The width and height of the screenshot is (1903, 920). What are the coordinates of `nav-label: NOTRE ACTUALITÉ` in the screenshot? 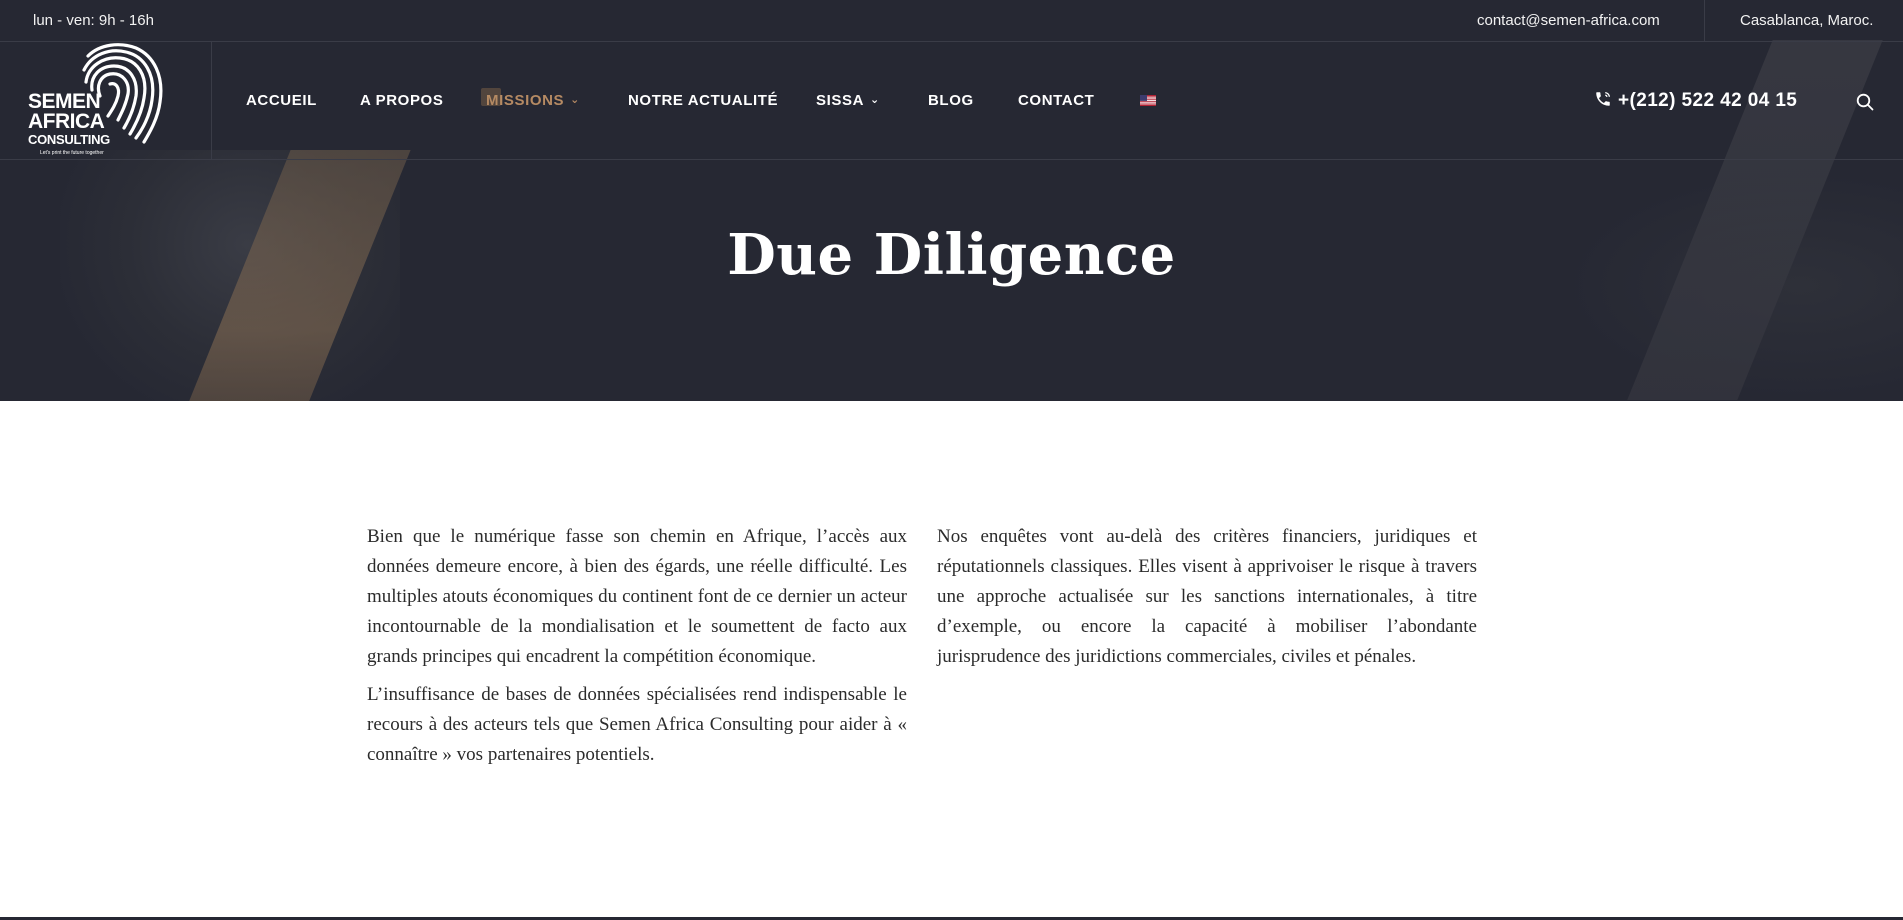 It's located at (703, 100).